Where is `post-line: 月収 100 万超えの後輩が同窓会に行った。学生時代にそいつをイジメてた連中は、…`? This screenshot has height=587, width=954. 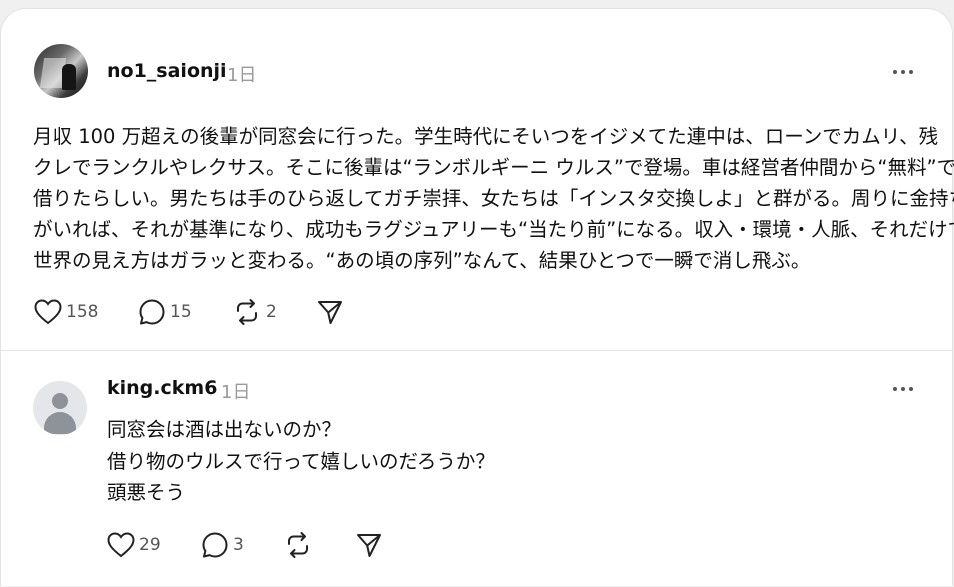
post-line: 月収 100 万超えの後輩が同窓会に行った。学生時代にそいつをイジメてた連中は、… is located at coordinates (486, 136).